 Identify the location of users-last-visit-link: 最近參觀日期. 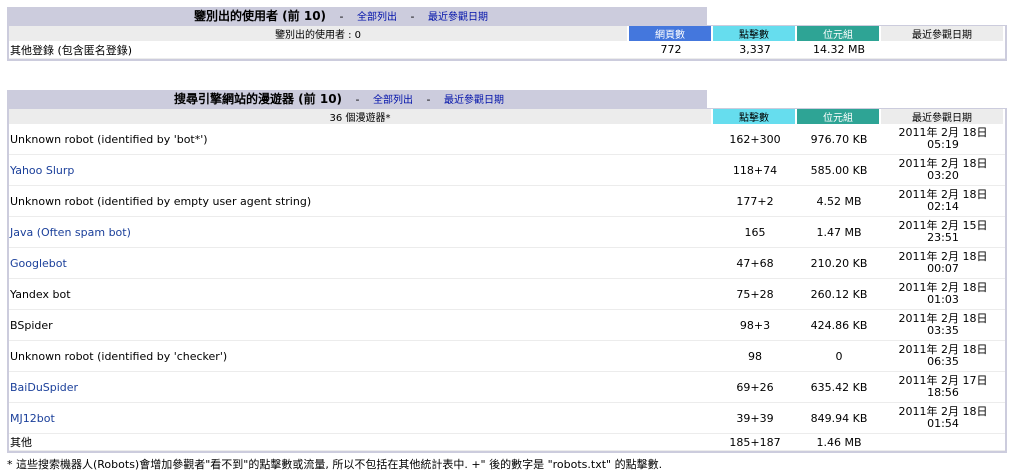
(458, 17).